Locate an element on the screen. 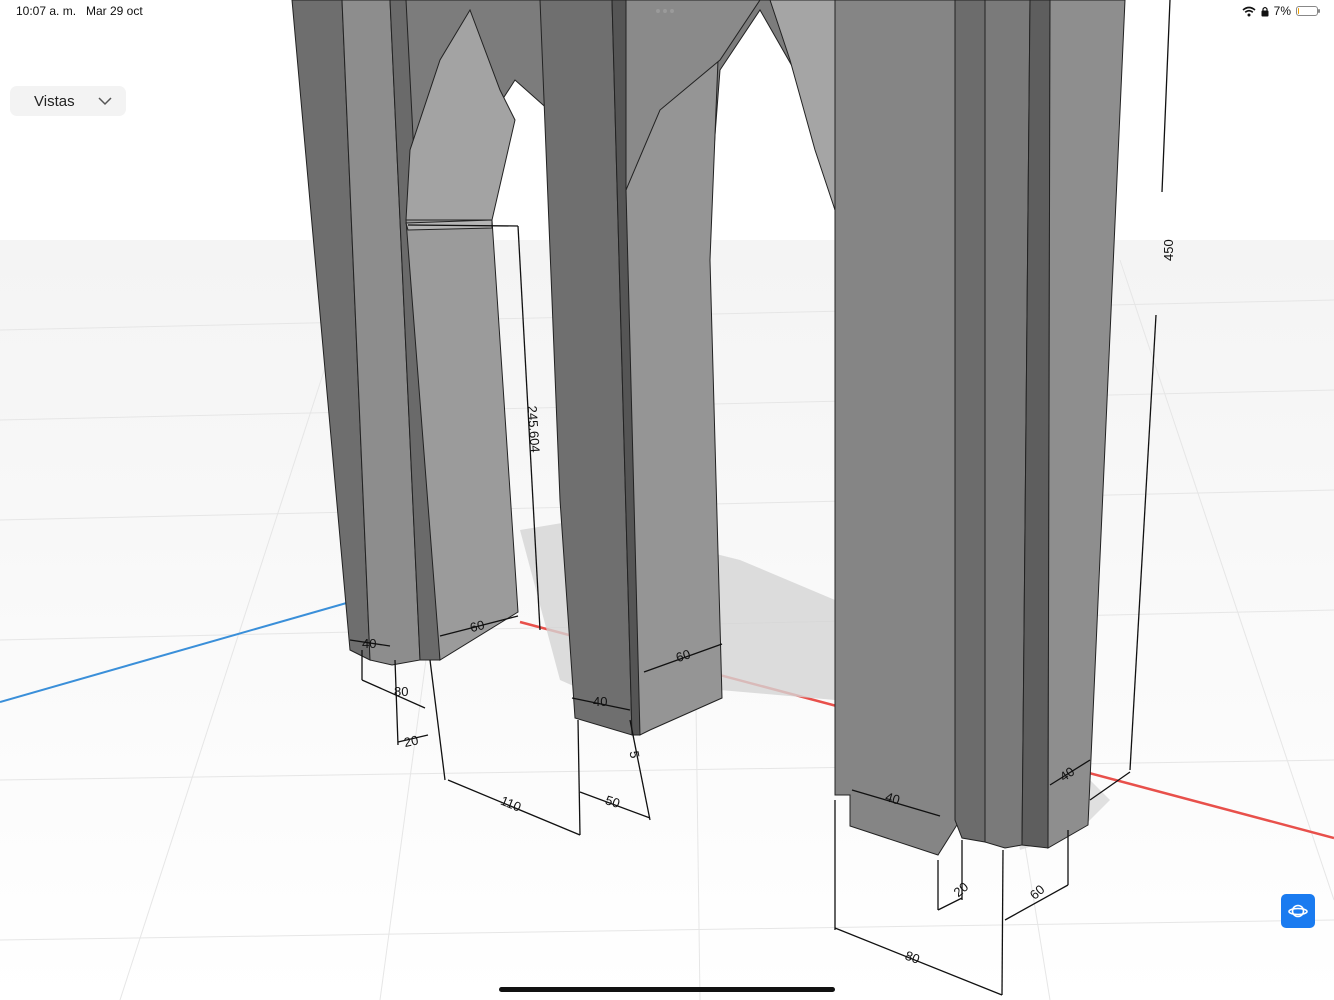 The height and width of the screenshot is (1000, 1334). dimension-label: 450 is located at coordinates (1168, 250).